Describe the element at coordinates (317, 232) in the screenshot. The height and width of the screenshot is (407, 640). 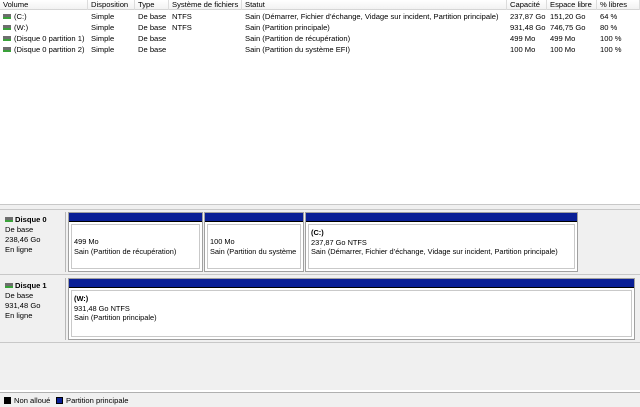
I see `partition-label: (C:)` at that location.